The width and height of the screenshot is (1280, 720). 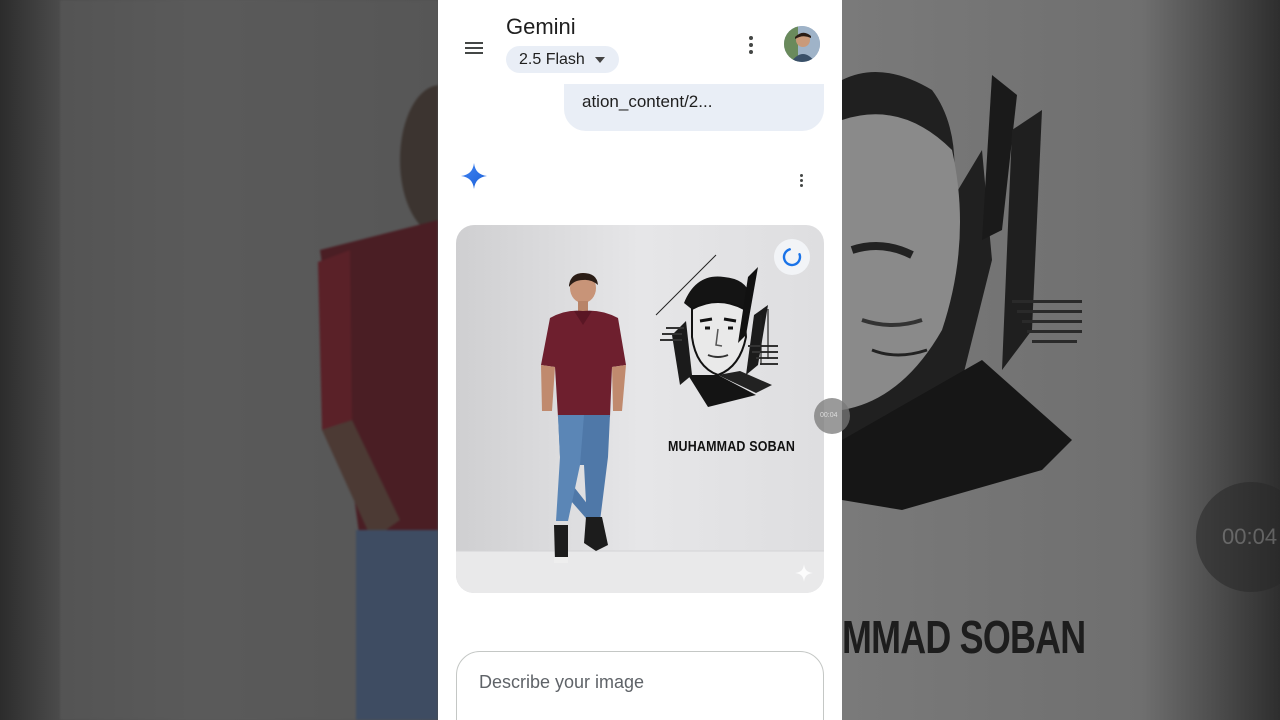 I want to click on gemini-sparkle-icon, so click(x=474, y=176).